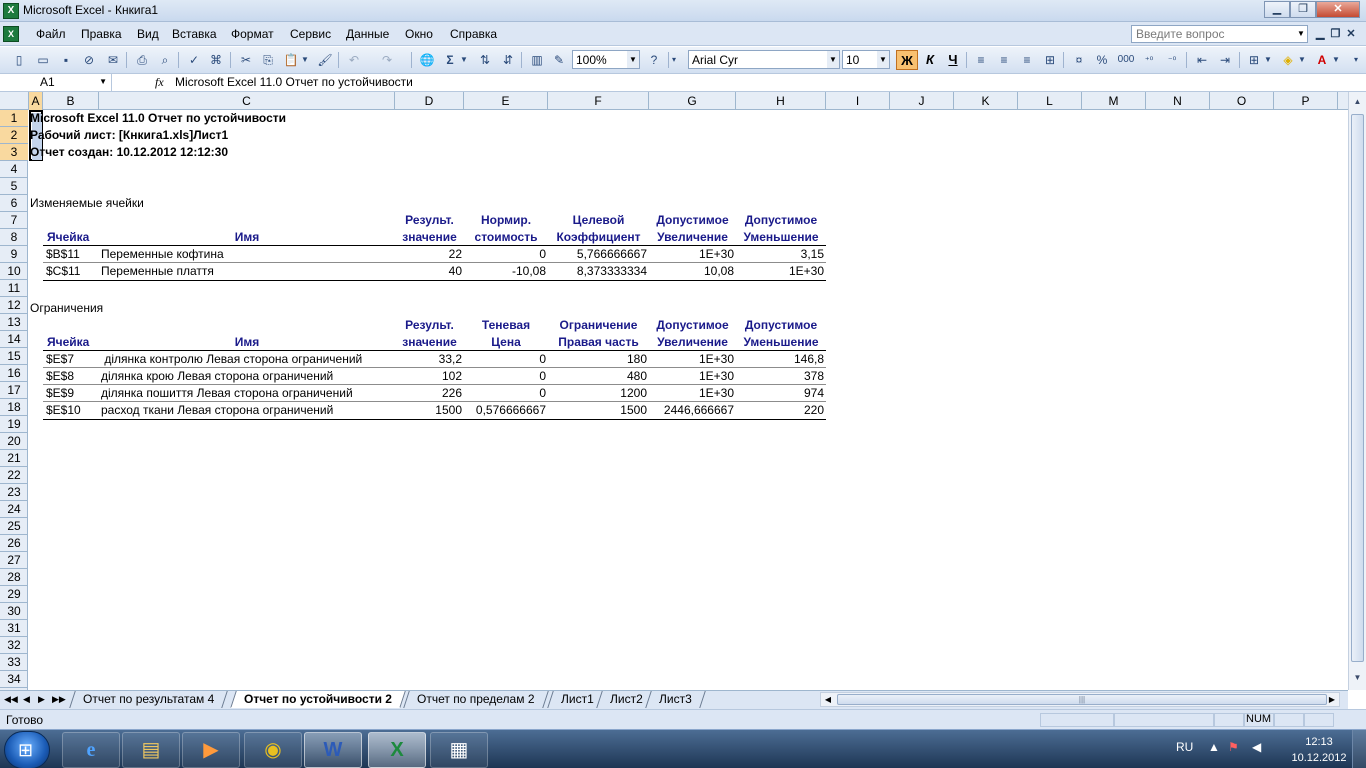  I want to click on row-header: 7, so click(14, 220).